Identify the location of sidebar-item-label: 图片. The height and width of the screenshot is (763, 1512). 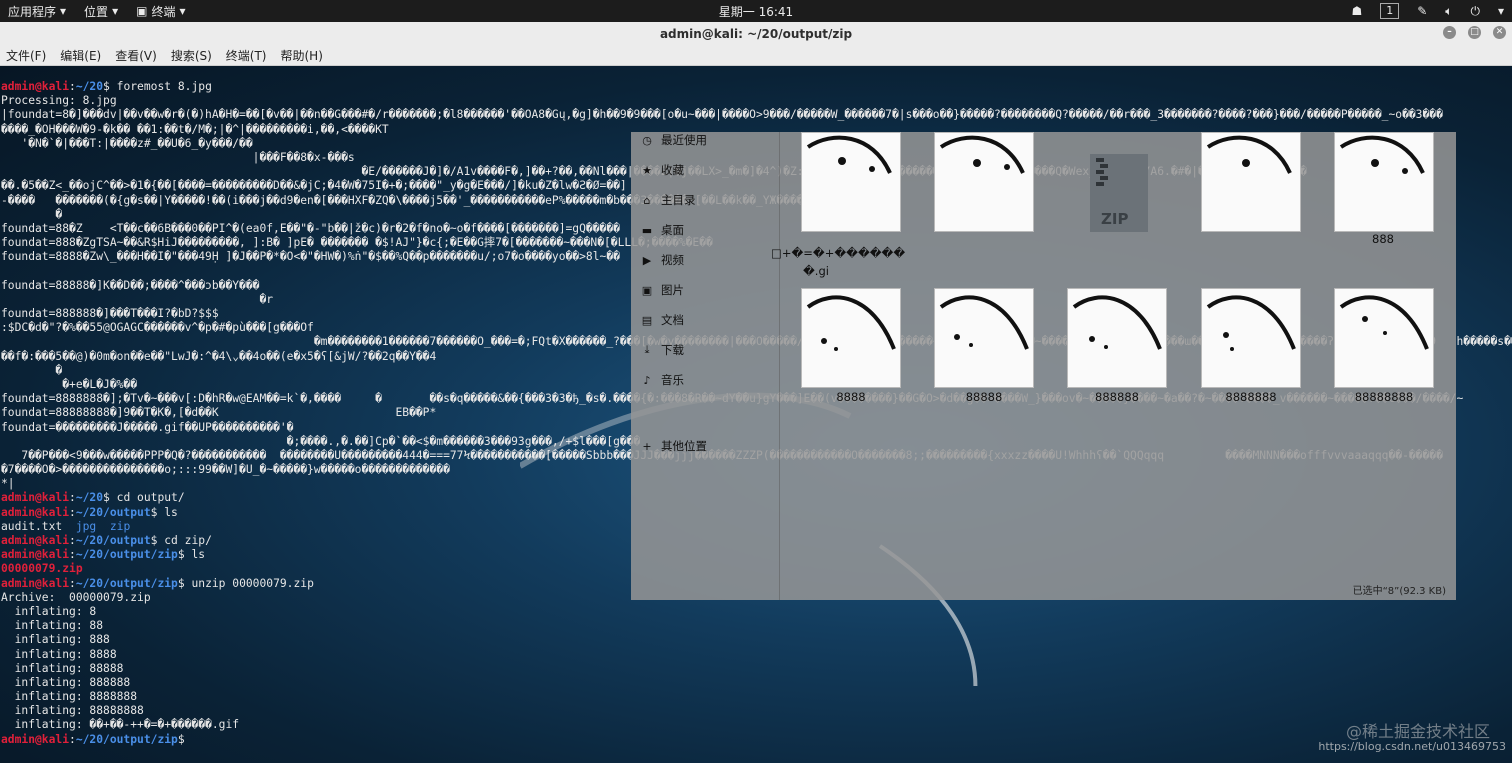
(672, 290).